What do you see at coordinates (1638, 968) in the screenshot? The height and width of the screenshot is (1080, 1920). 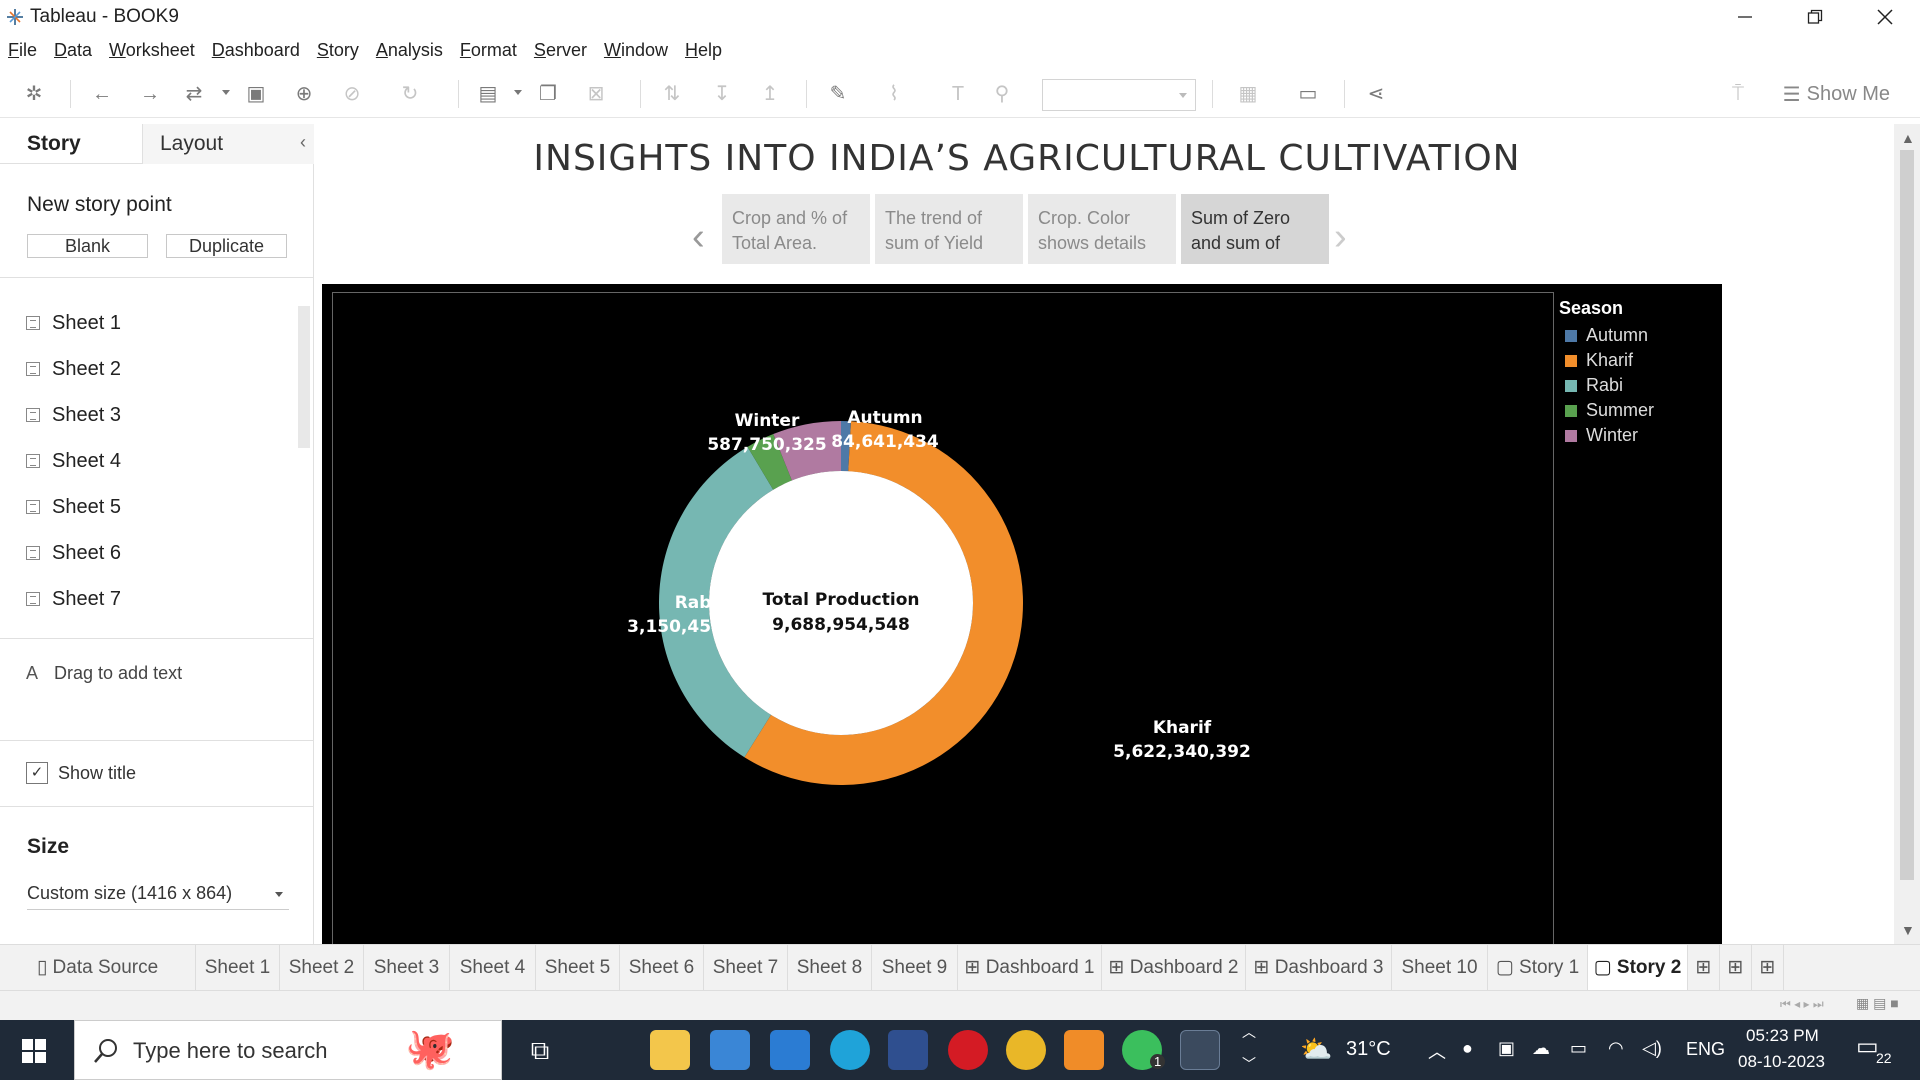 I see `tab-story-active: ▢ Story 2` at bounding box center [1638, 968].